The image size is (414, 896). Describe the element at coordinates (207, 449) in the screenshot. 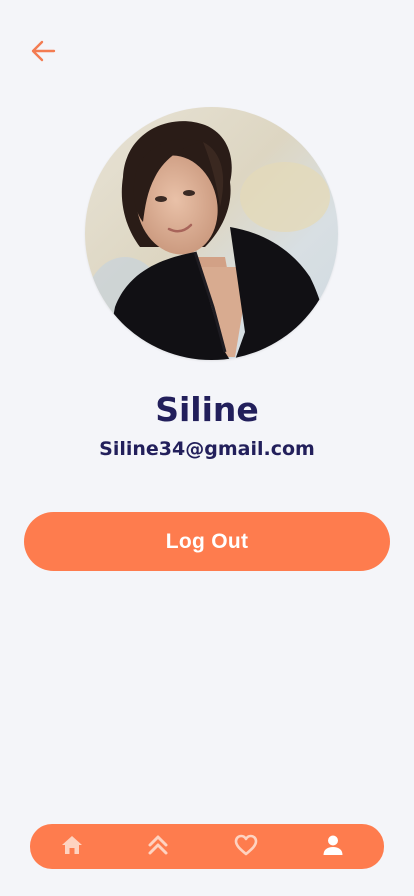

I see `profile-email: Siline34@gmail.com` at that location.